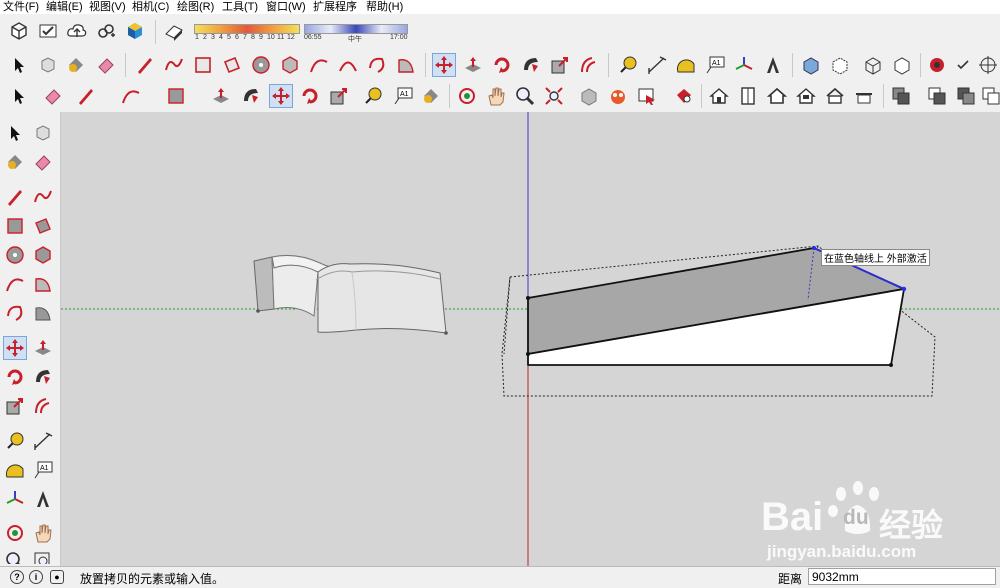 Image resolution: width=1000 pixels, height=588 pixels. What do you see at coordinates (195, 7) in the screenshot?
I see `menu-draw: 绘图(R)` at bounding box center [195, 7].